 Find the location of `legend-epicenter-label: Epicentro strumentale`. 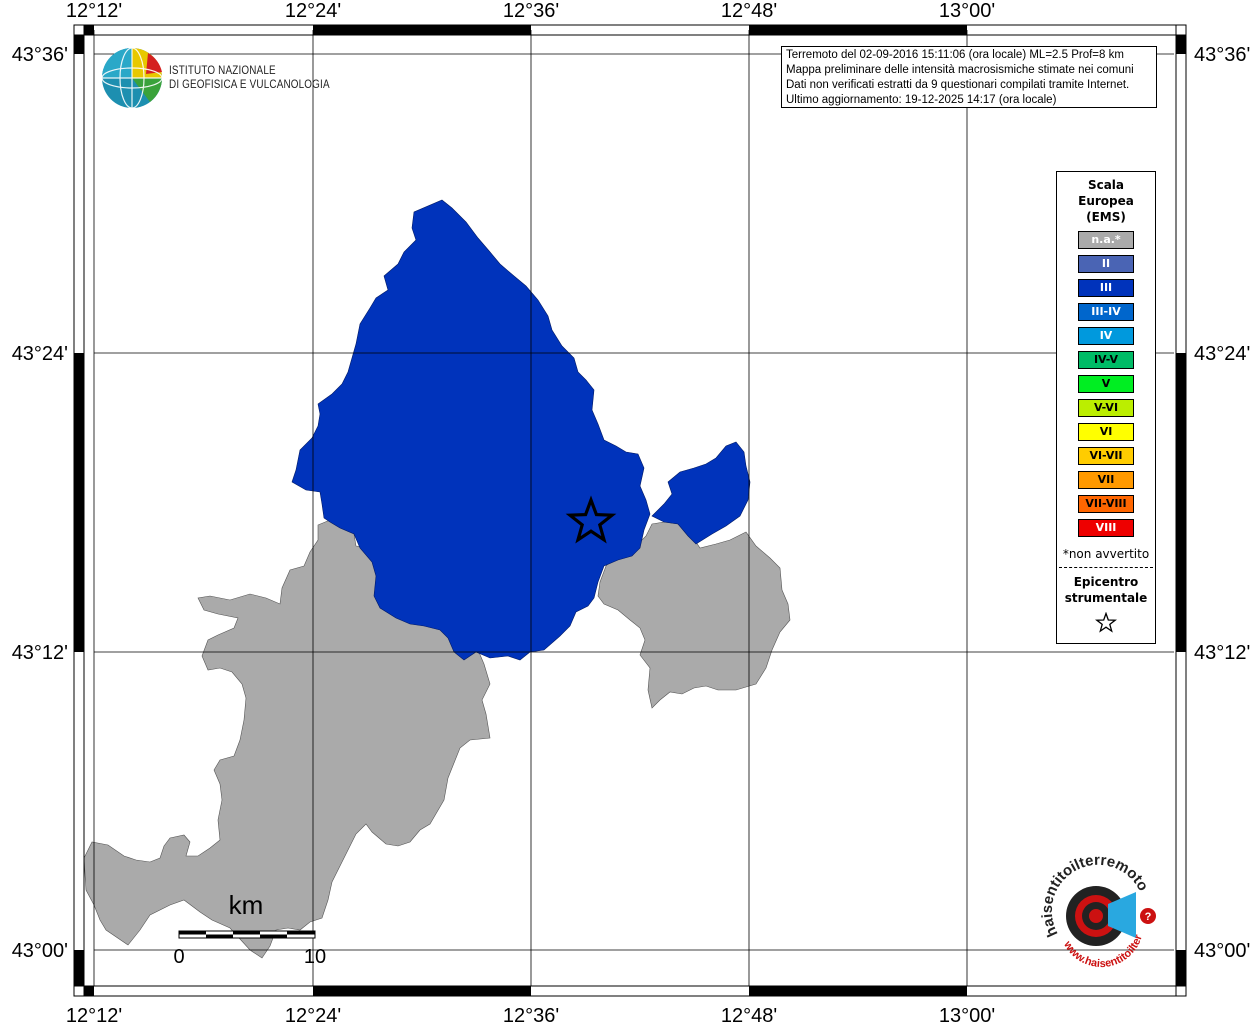

legend-epicenter-label: Epicentro strumentale is located at coordinates (1106, 590).